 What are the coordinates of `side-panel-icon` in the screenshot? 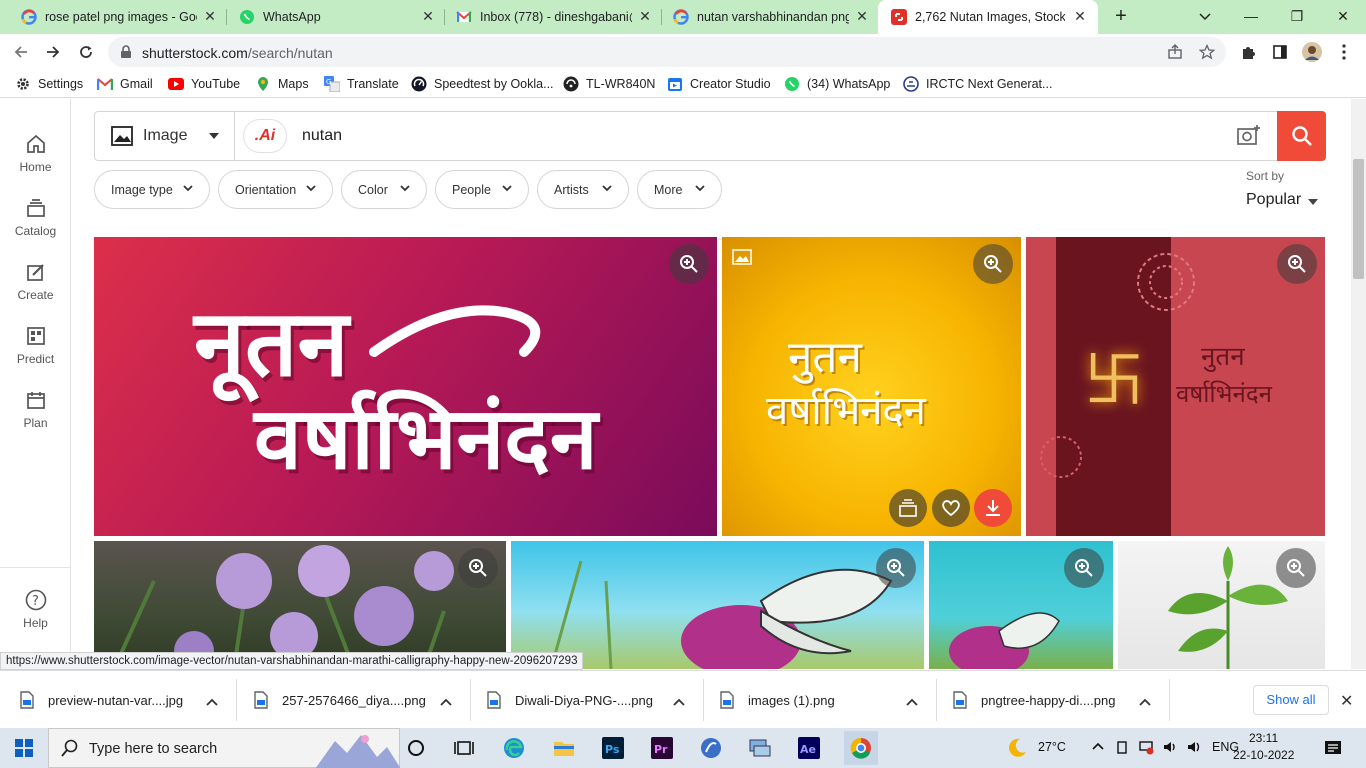 It's located at (1280, 52).